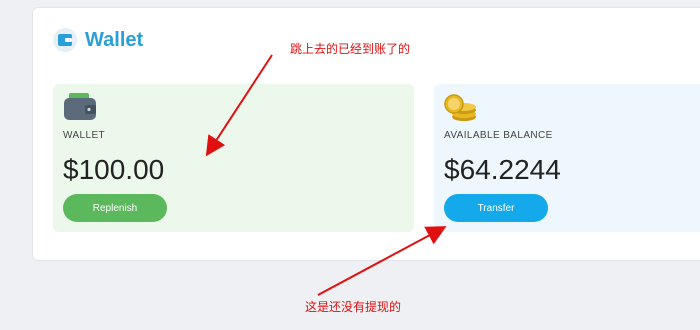  What do you see at coordinates (84, 135) in the screenshot?
I see `wallet-label: WALLET` at bounding box center [84, 135].